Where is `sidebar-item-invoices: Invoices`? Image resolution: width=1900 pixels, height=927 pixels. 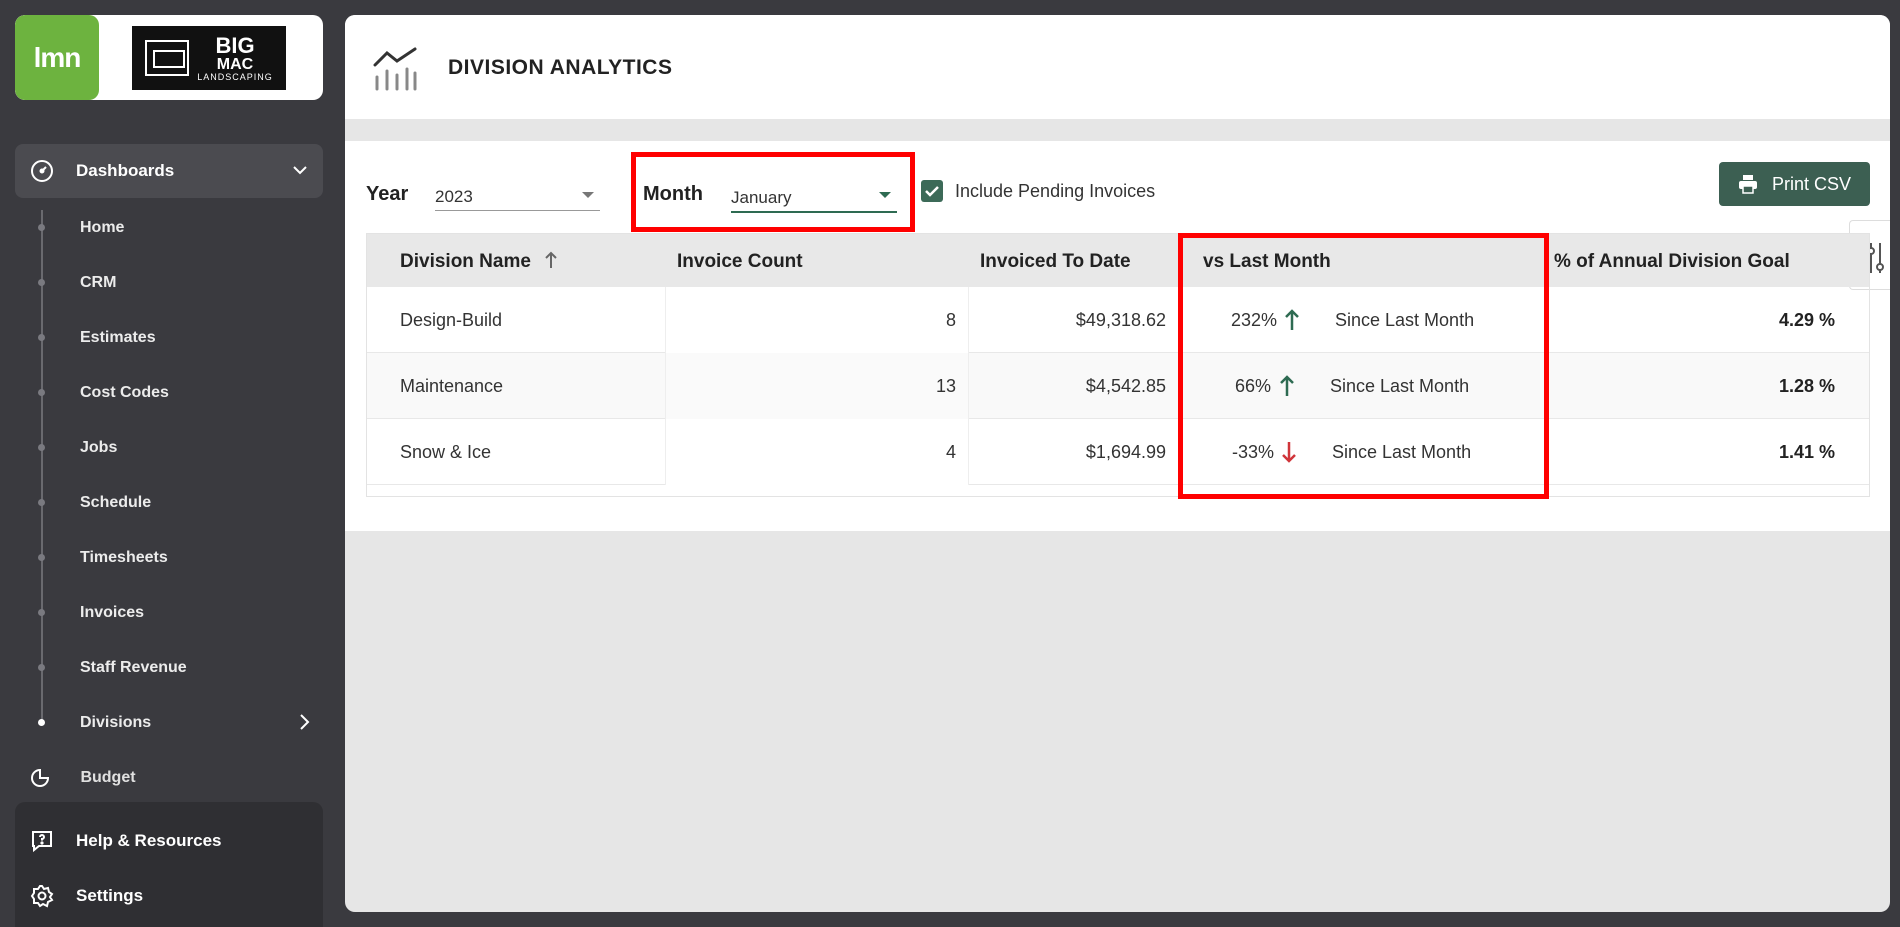 sidebar-item-invoices: Invoices is located at coordinates (112, 613).